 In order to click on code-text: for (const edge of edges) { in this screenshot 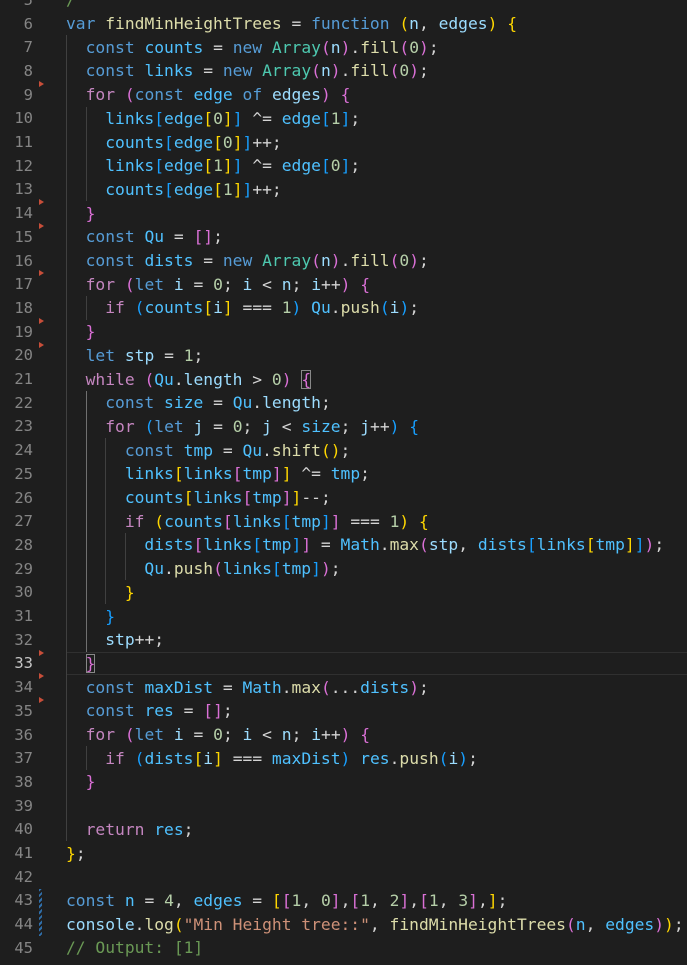, I will do `click(208, 95)`.